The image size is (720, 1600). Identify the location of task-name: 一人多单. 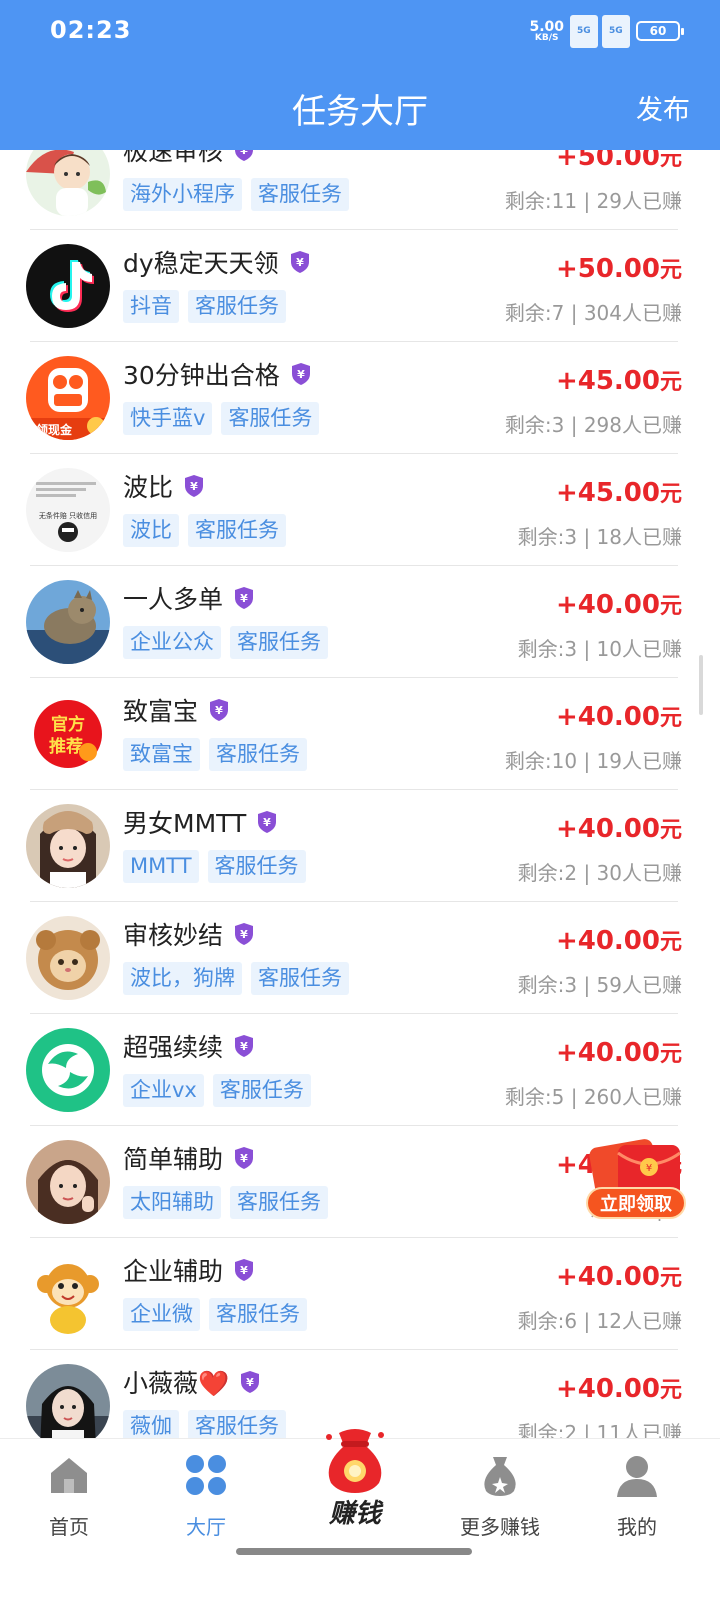
(173, 599).